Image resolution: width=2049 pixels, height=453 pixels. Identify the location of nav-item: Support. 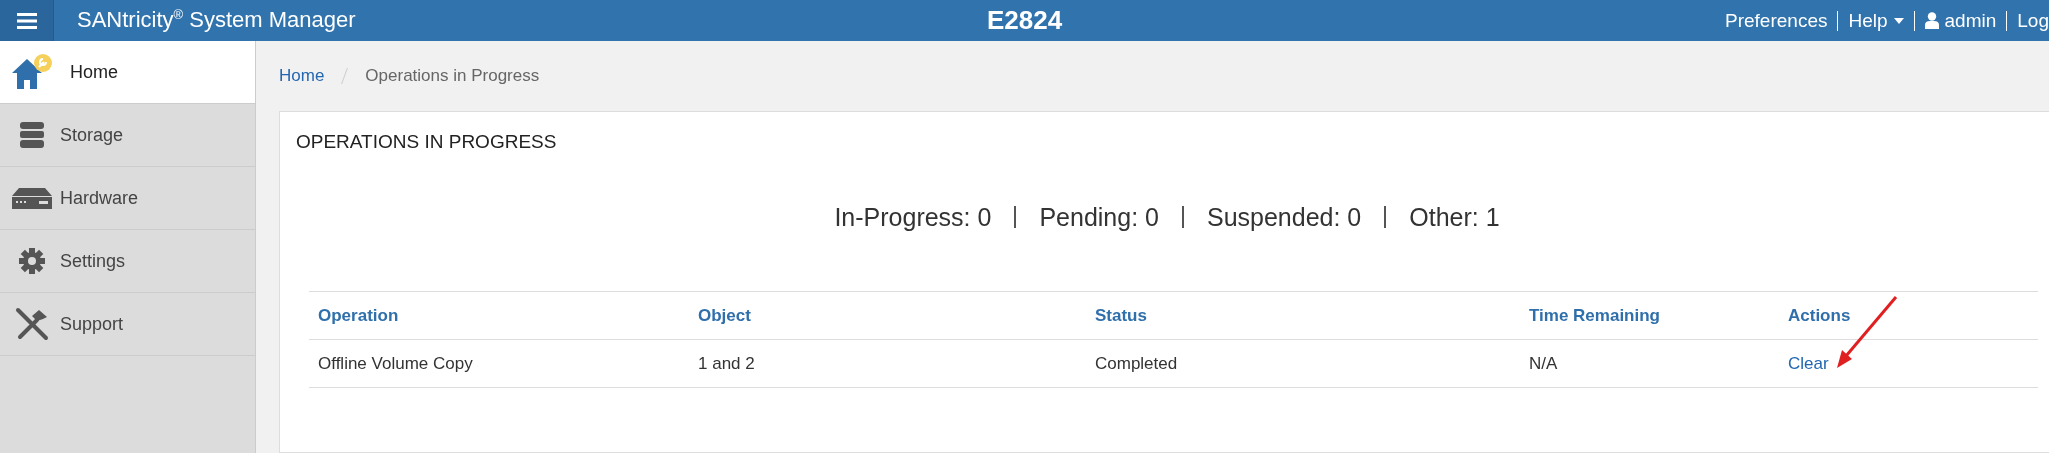
(127, 324).